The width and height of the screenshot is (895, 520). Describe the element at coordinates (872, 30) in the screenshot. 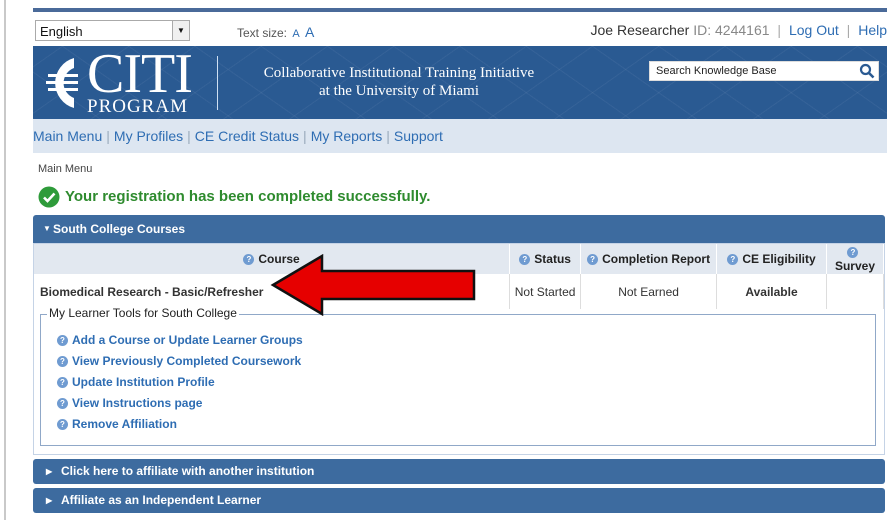

I see `help-link: Help` at that location.